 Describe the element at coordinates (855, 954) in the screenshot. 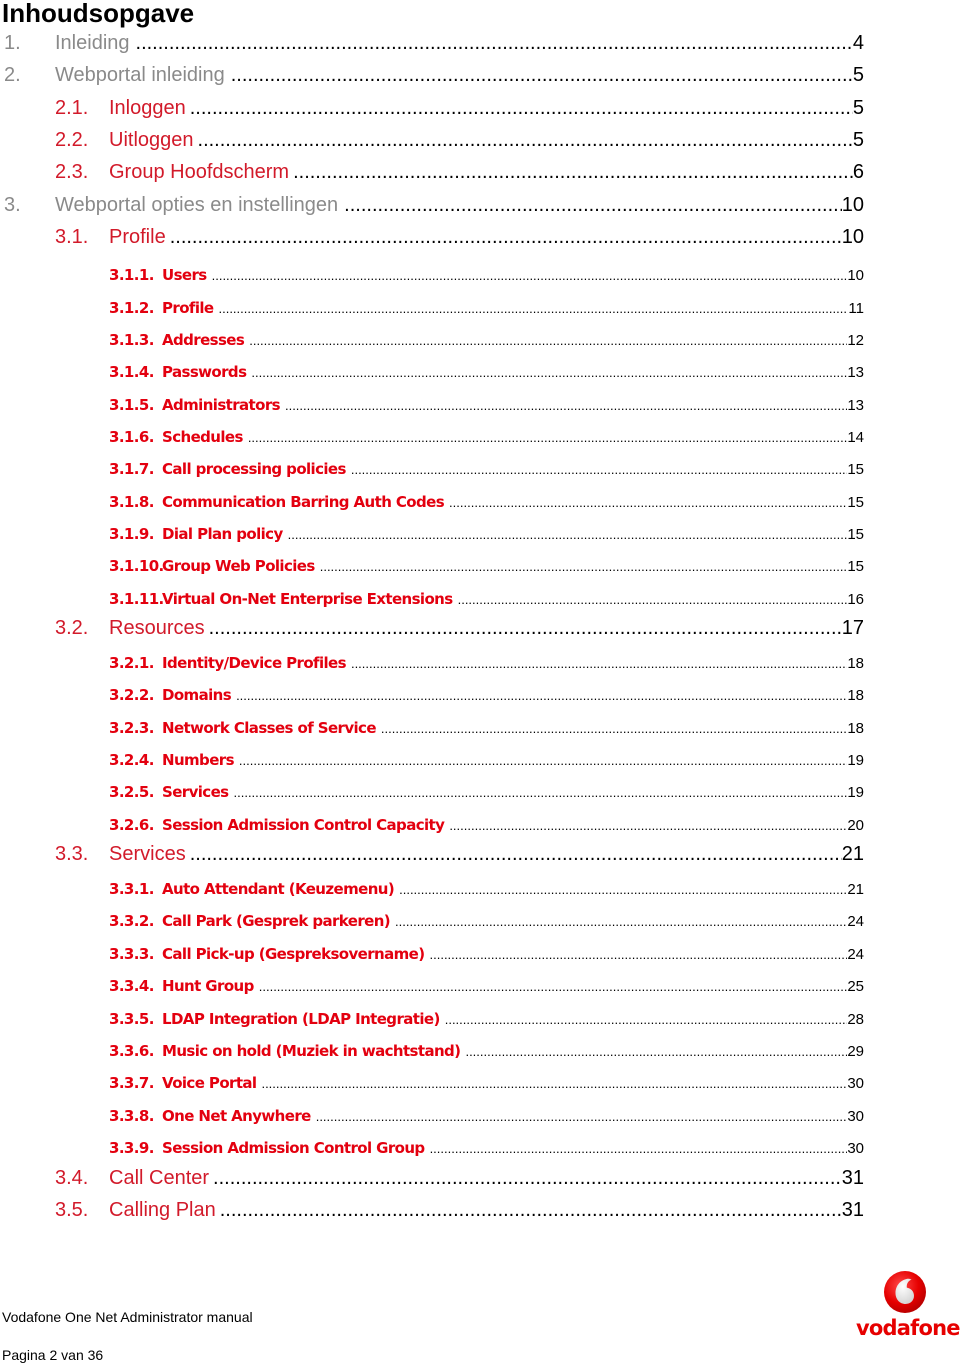

I see `toc-entry-page-number: 24` at that location.